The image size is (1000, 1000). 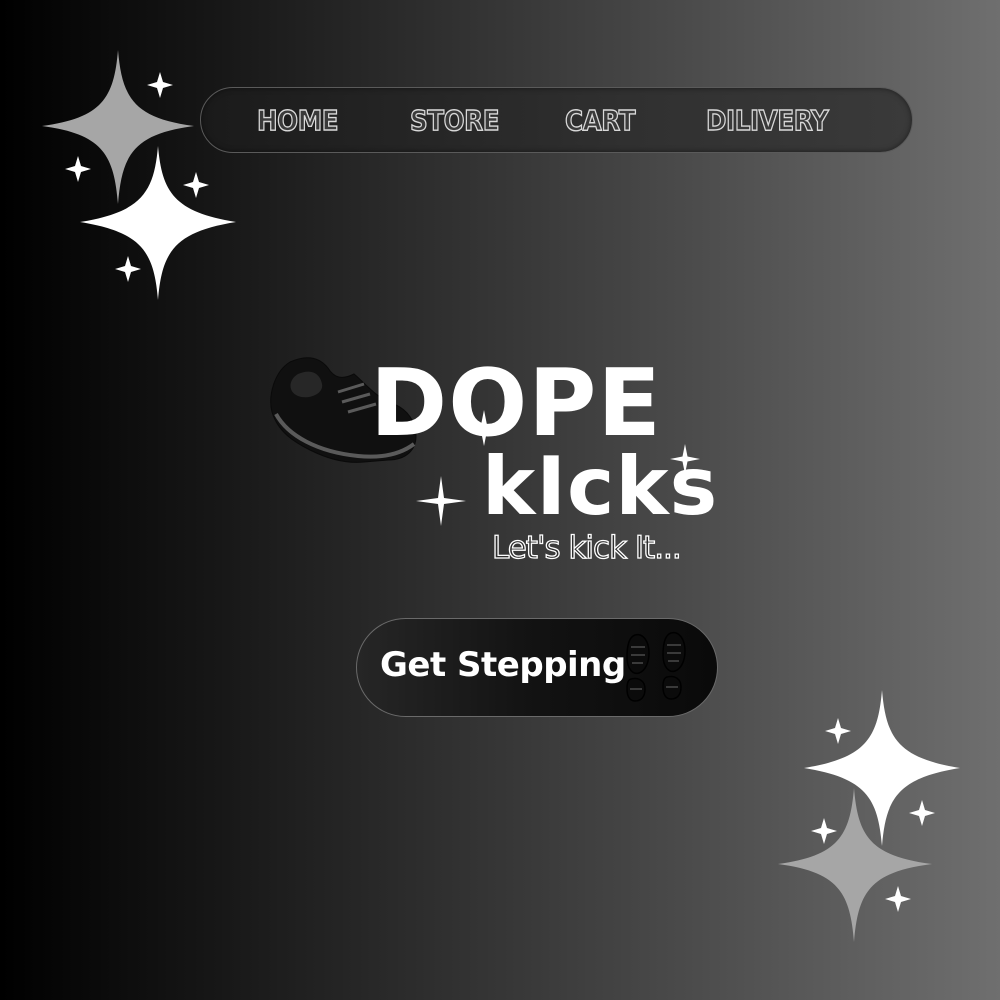 What do you see at coordinates (656, 666) in the screenshot?
I see `footprints-icon` at bounding box center [656, 666].